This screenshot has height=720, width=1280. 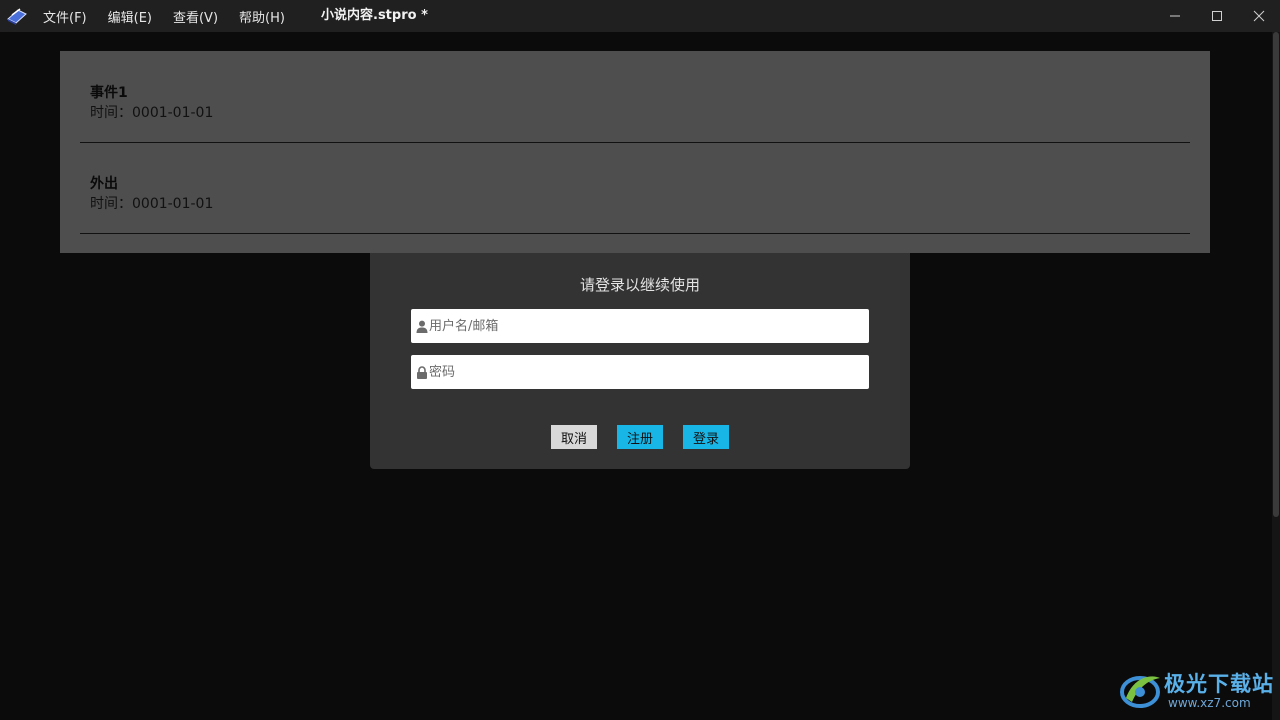 What do you see at coordinates (422, 326) in the screenshot?
I see `user-icon` at bounding box center [422, 326].